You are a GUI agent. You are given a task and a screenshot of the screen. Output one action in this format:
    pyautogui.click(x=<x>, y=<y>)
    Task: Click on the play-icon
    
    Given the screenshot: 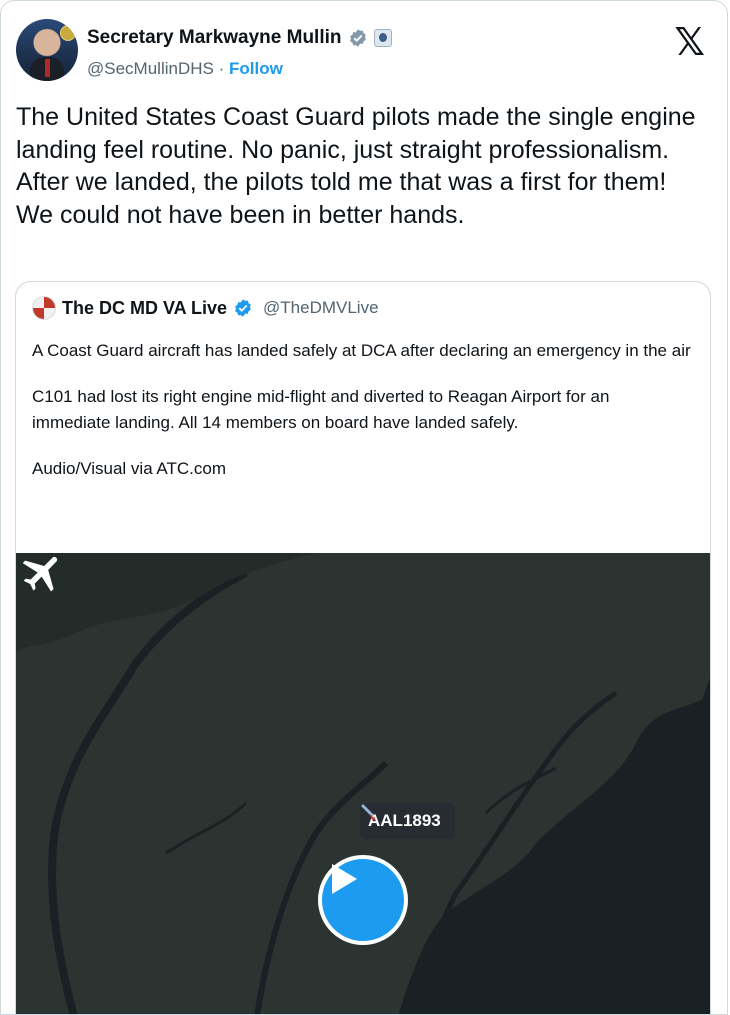 What is the action you would take?
    pyautogui.click(x=344, y=879)
    